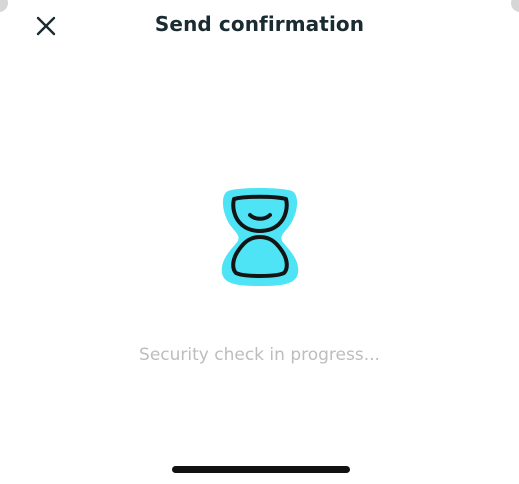 Image resolution: width=519 pixels, height=484 pixels. Describe the element at coordinates (261, 469) in the screenshot. I see `home-indicator` at that location.